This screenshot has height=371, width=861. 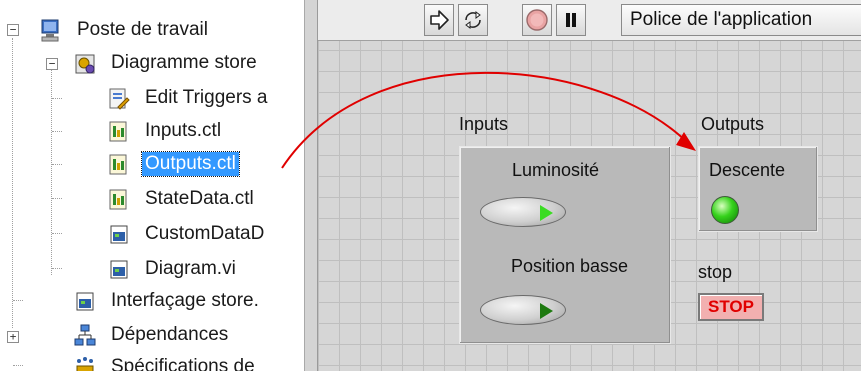 What do you see at coordinates (741, 20) in the screenshot?
I see `font-selector: Police de l'application` at bounding box center [741, 20].